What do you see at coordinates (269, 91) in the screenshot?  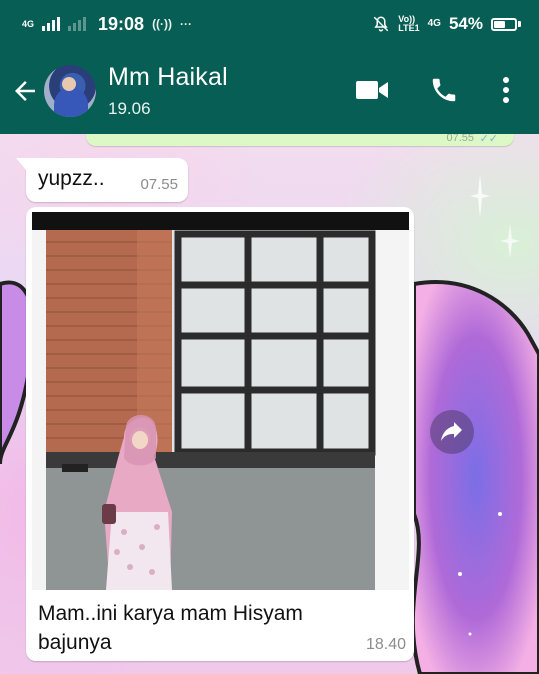 I see `chat-header: Mm Haikal 19.06` at bounding box center [269, 91].